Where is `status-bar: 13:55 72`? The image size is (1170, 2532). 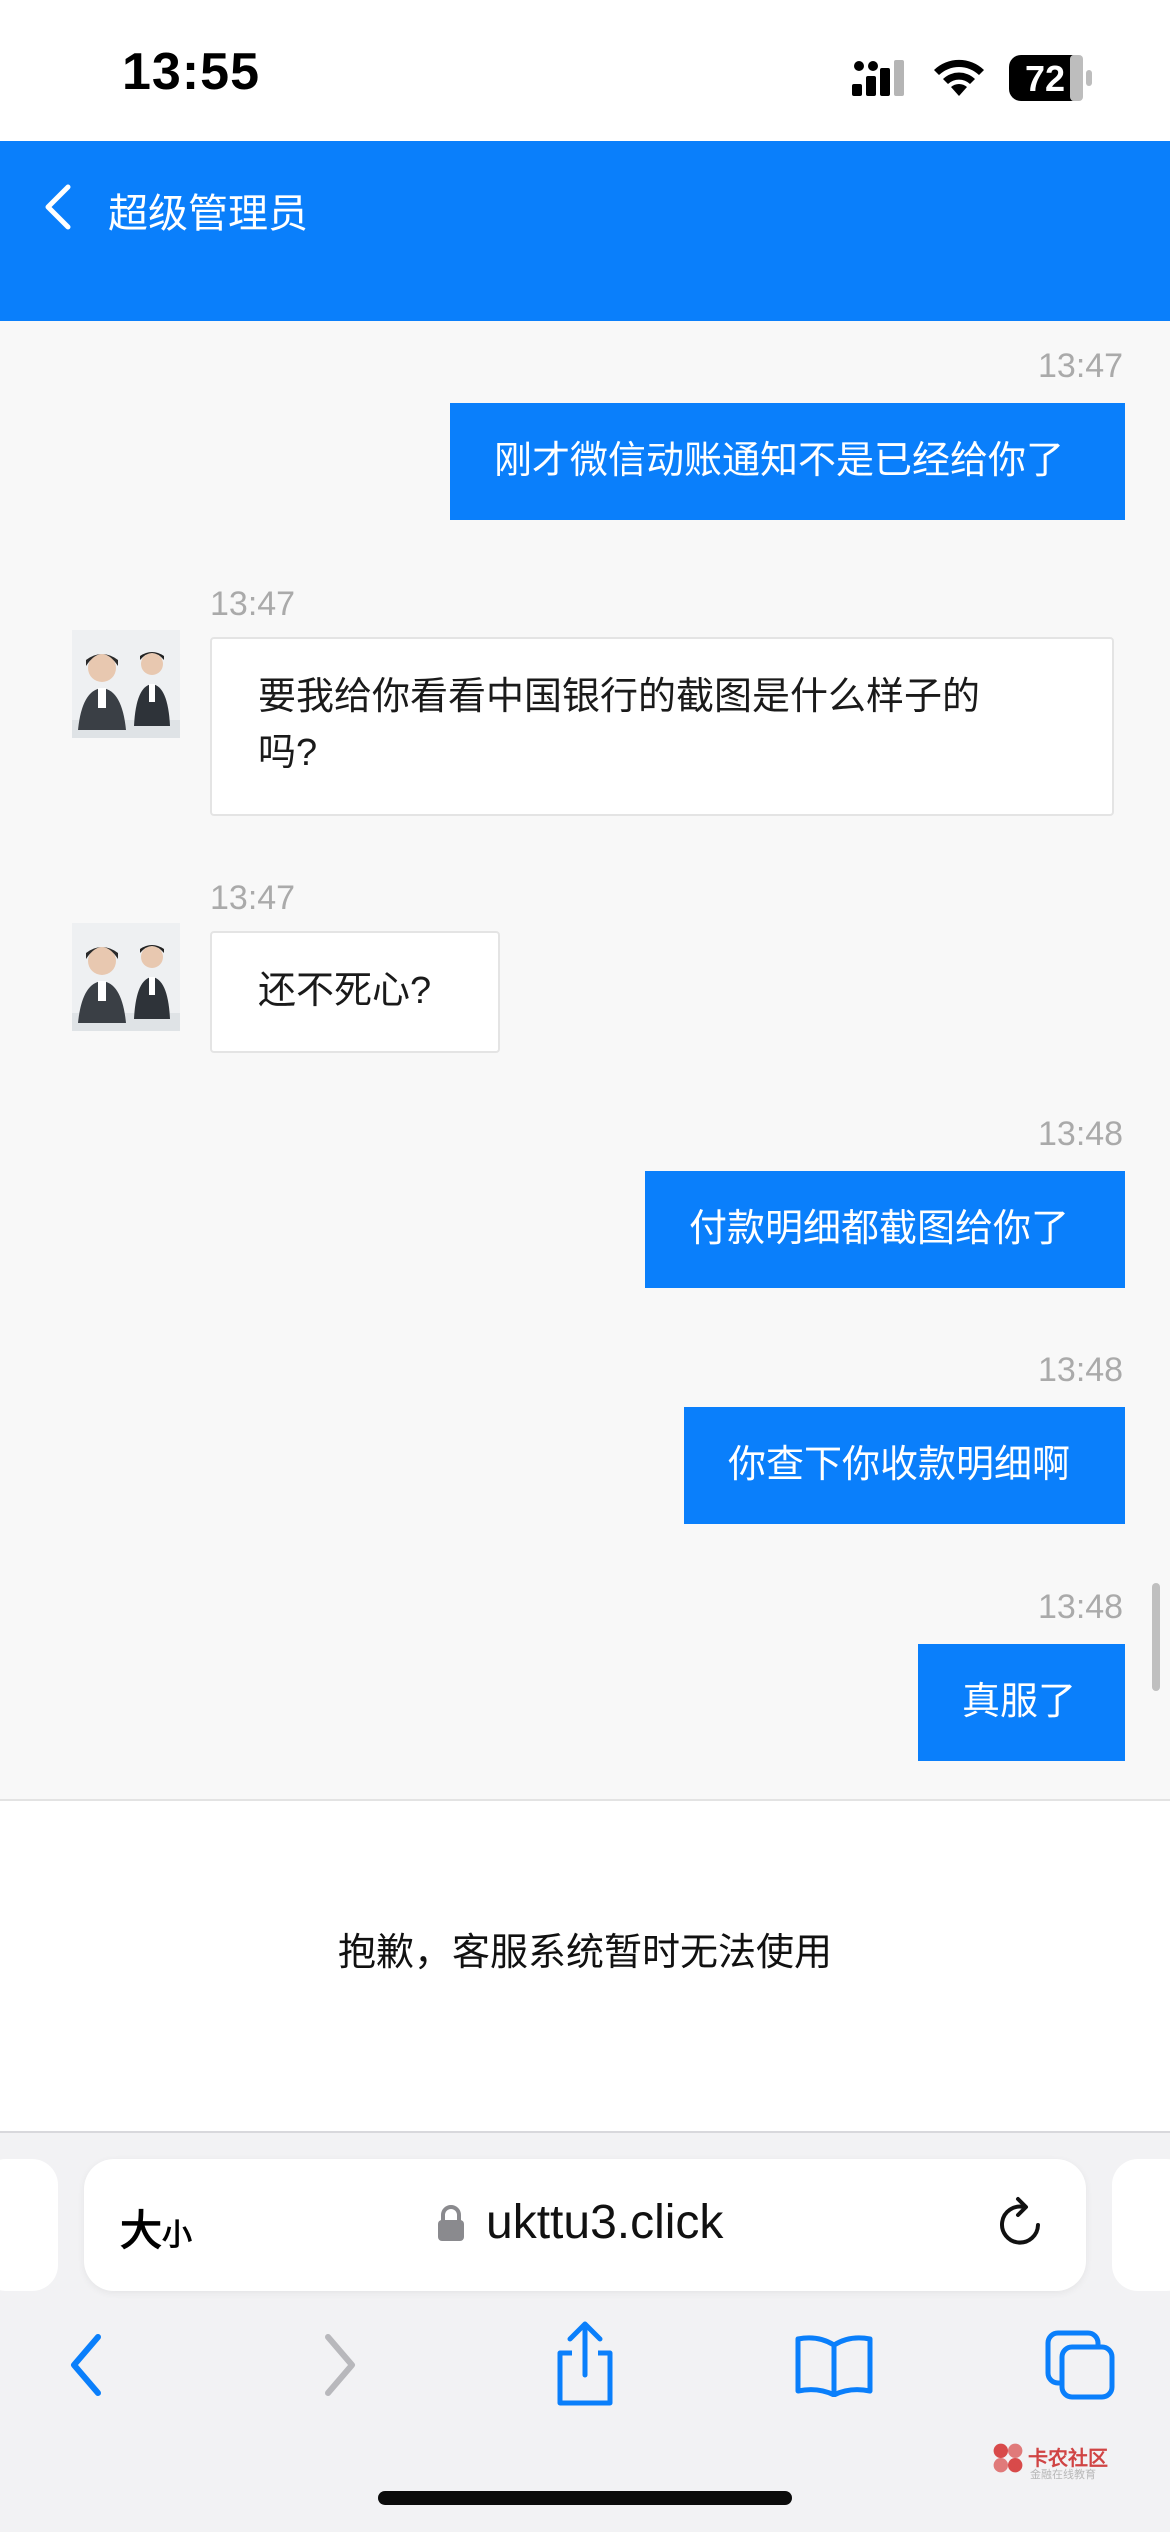 status-bar: 13:55 72 is located at coordinates (585, 70).